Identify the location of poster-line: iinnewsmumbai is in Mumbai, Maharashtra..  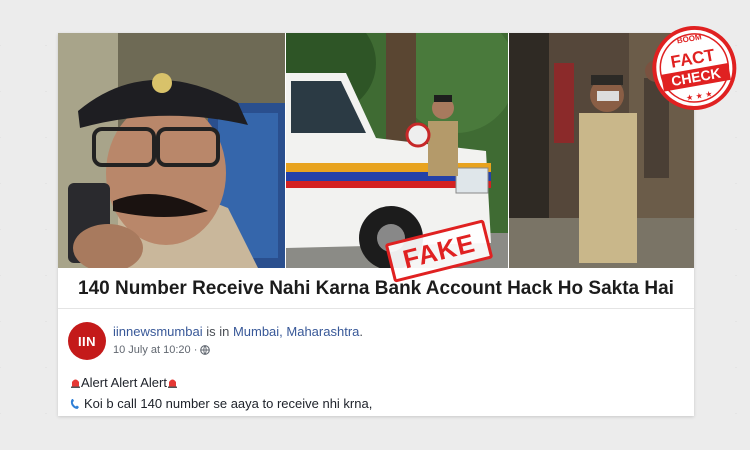
(238, 331).